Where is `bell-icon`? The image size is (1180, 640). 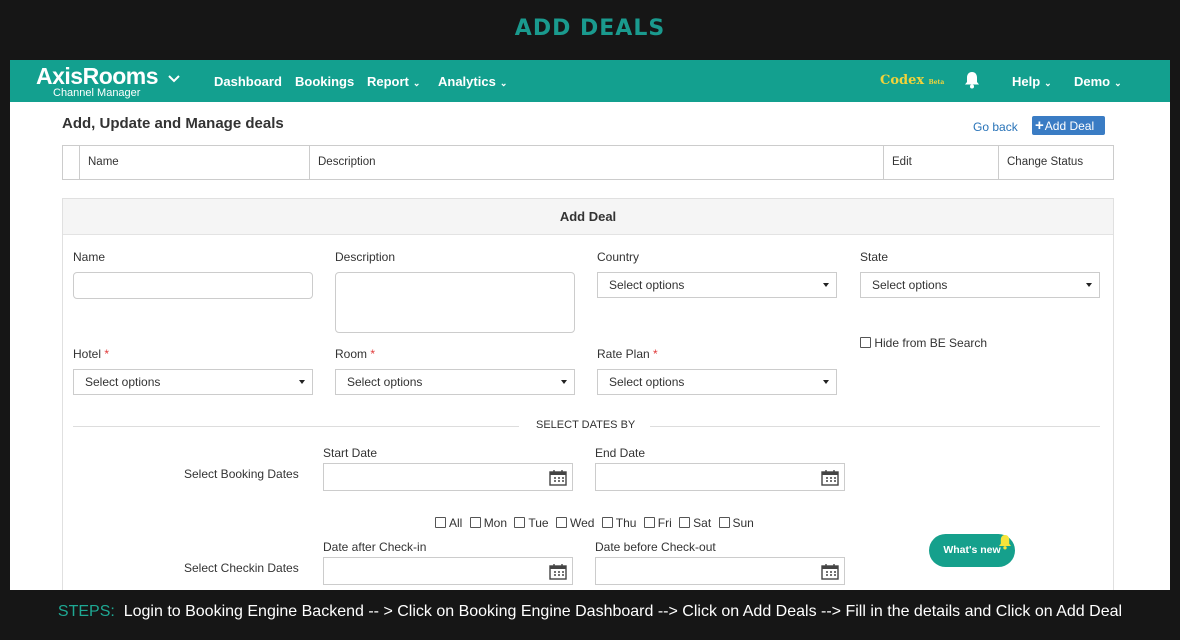
bell-icon is located at coordinates (972, 82).